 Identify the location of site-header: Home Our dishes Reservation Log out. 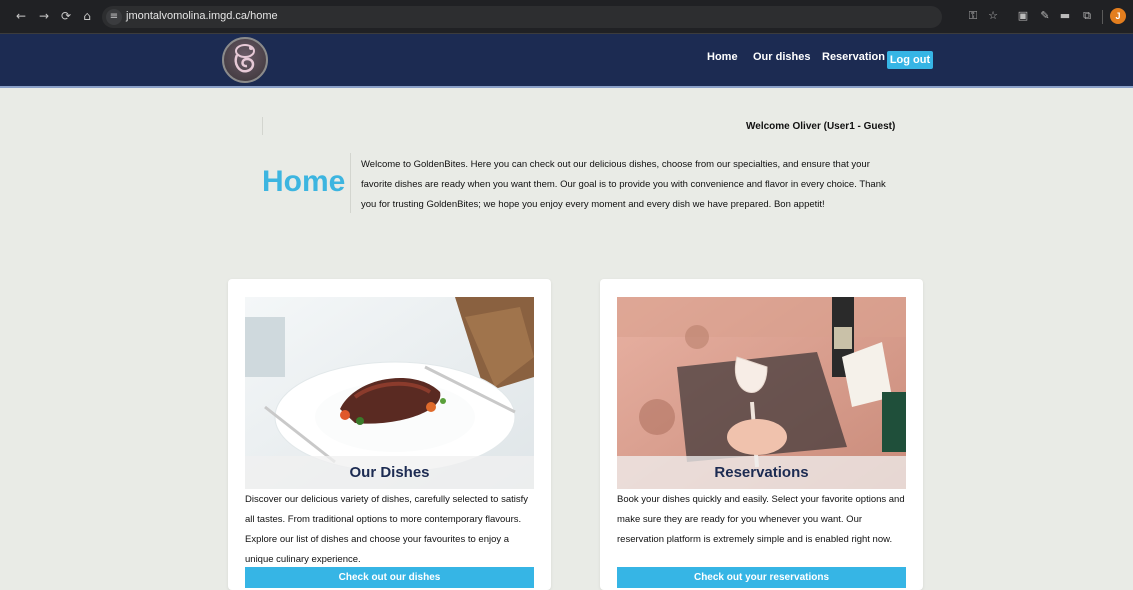
(566, 61).